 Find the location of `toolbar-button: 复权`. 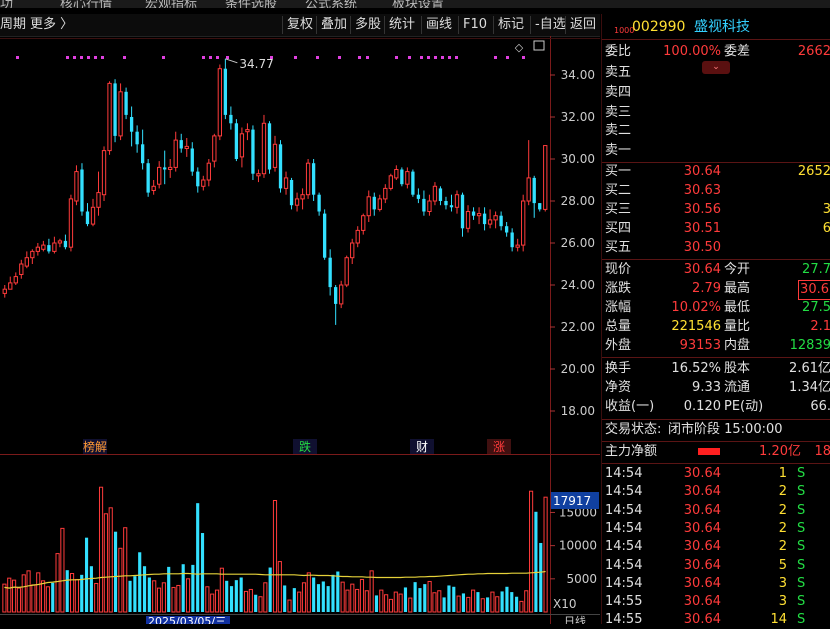

toolbar-button: 复权 is located at coordinates (299, 25).